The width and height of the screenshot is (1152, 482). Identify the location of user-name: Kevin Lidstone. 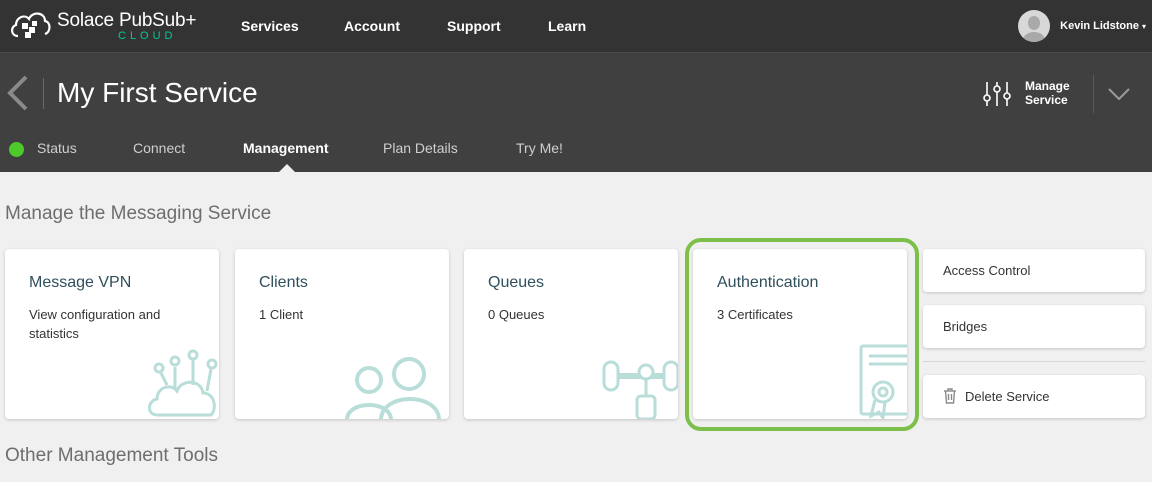
(1099, 26).